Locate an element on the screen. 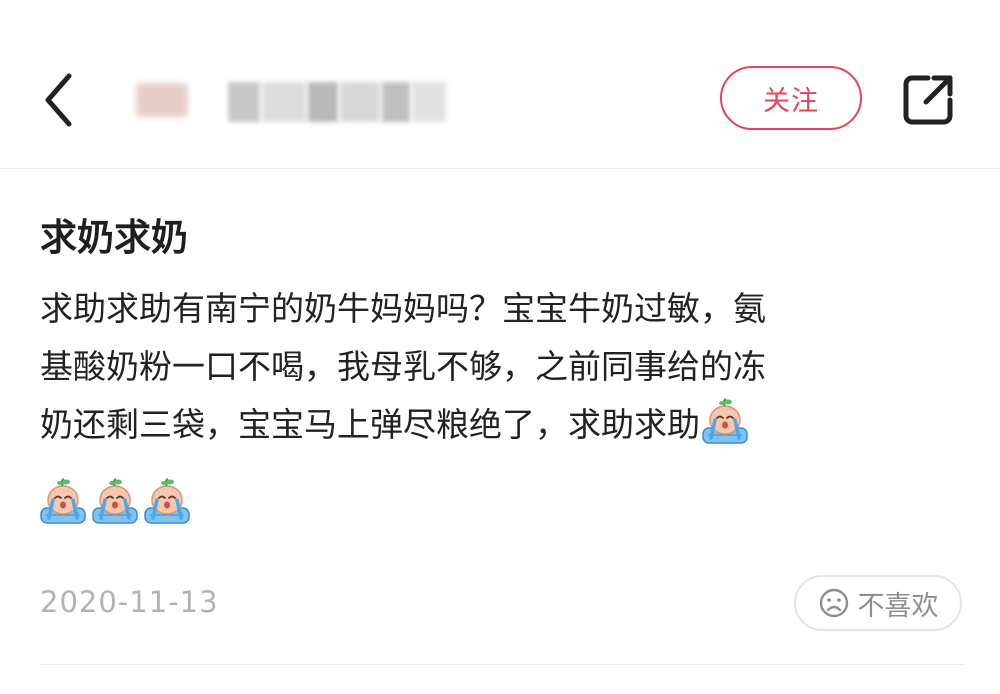 This screenshot has width=1000, height=694. back-button is located at coordinates (61, 100).